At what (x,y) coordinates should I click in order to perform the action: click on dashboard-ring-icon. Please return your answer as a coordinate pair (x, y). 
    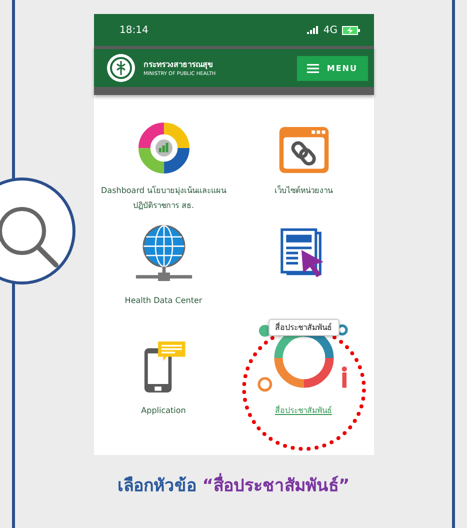
    Looking at the image, I should click on (163, 148).